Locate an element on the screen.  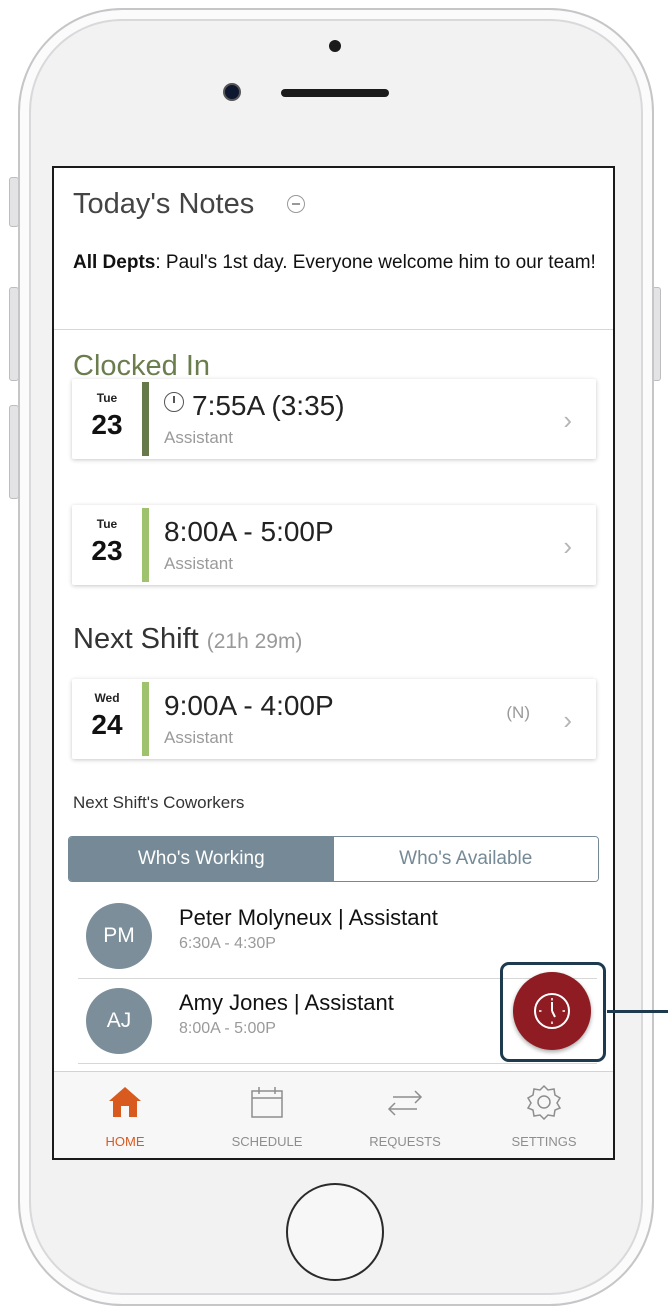
coworkers-label: Next Shift's Coworkers is located at coordinates (159, 802).